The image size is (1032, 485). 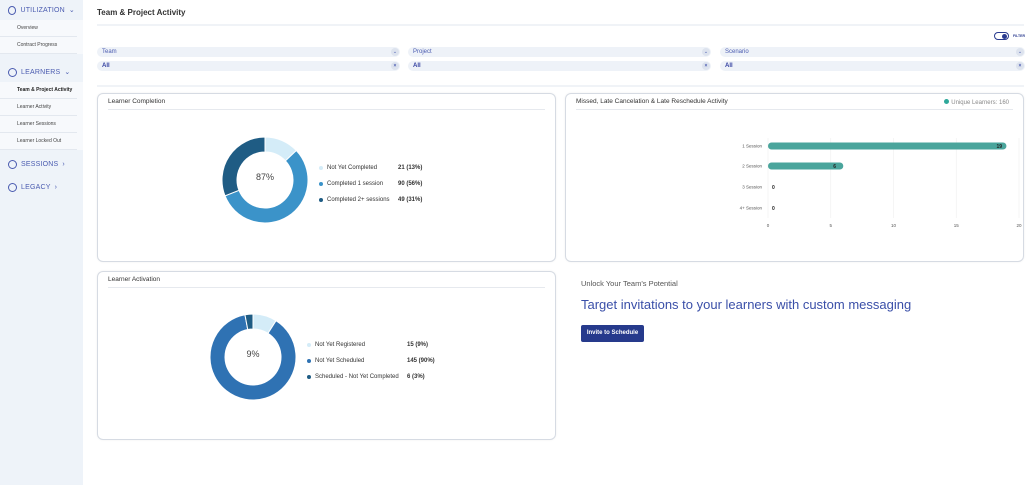 What do you see at coordinates (12, 10) in the screenshot?
I see `utilization-icon` at bounding box center [12, 10].